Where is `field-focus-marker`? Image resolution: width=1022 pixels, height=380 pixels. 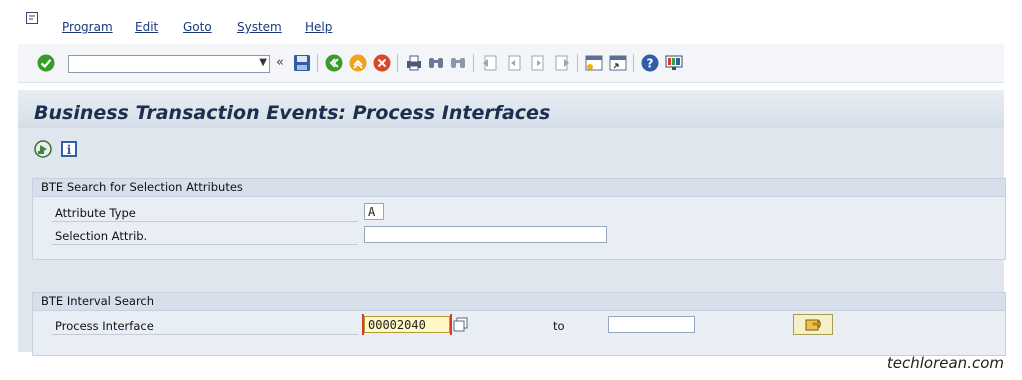
field-focus-marker is located at coordinates (407, 324).